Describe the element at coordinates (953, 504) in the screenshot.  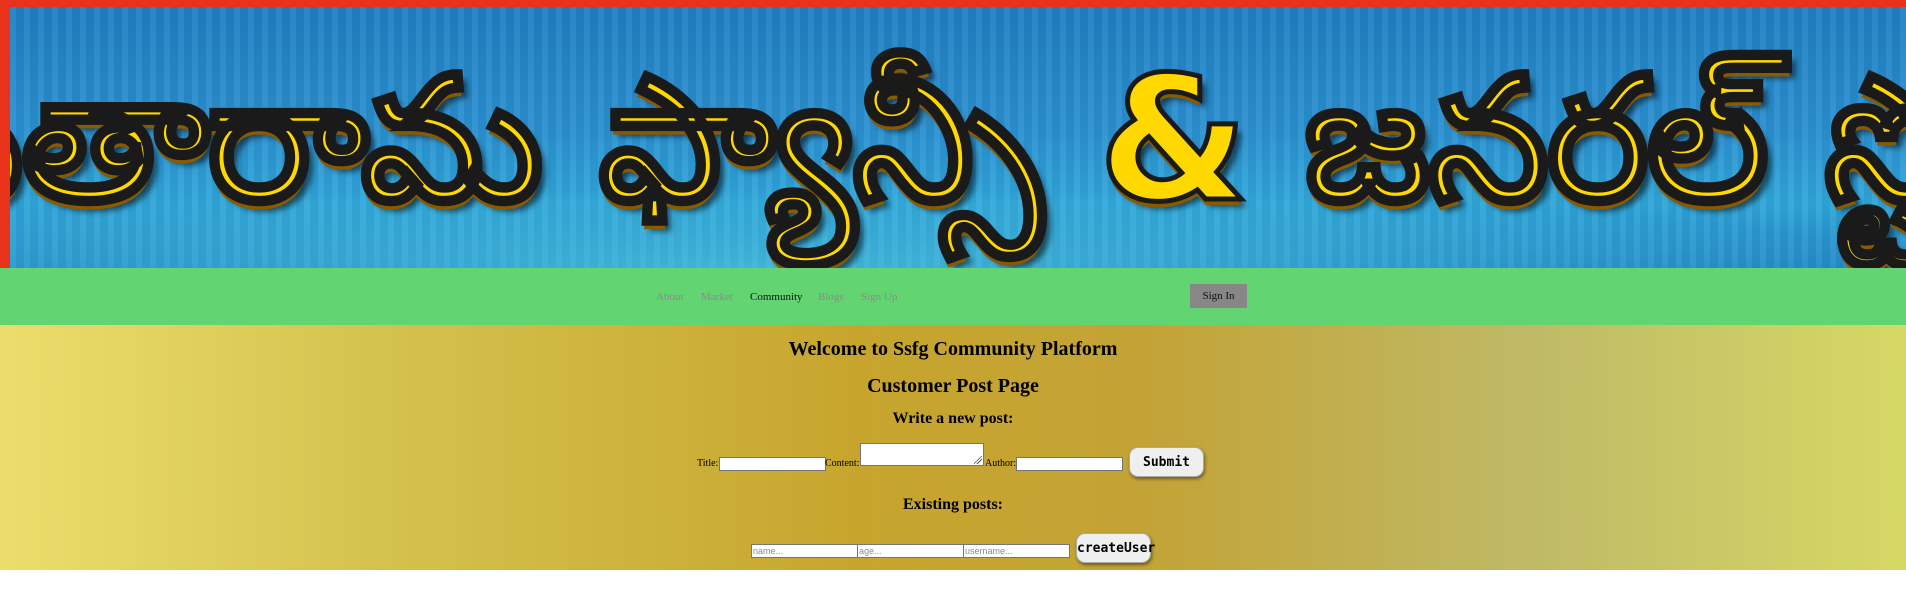
I see `existing-posts-heading: Existing posts:` at that location.